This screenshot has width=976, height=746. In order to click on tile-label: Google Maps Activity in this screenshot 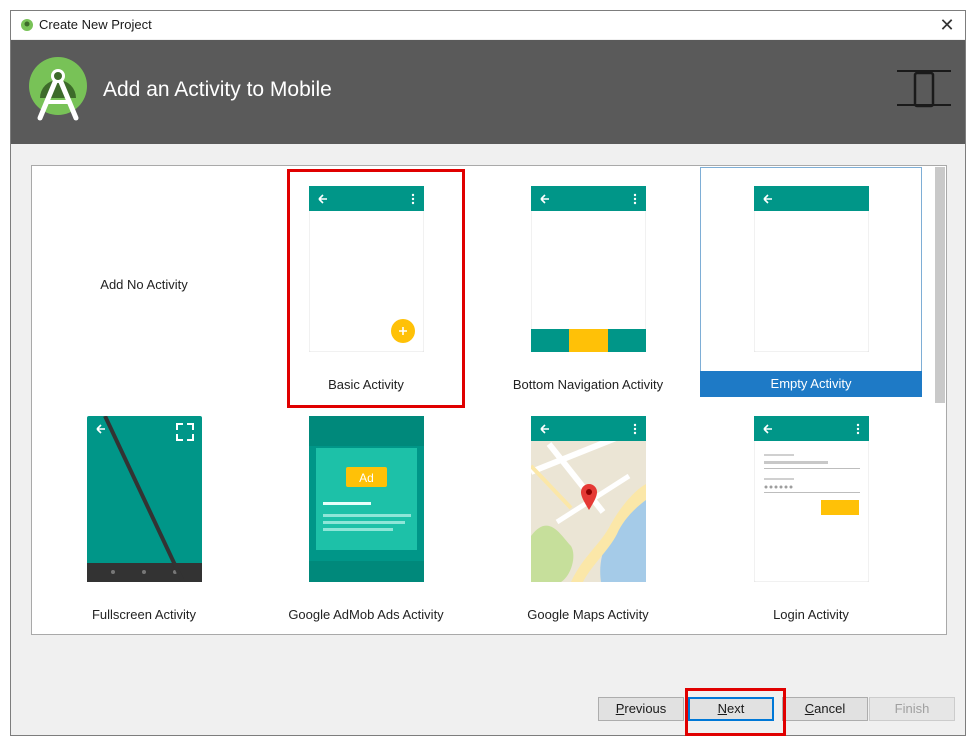, I will do `click(588, 614)`.